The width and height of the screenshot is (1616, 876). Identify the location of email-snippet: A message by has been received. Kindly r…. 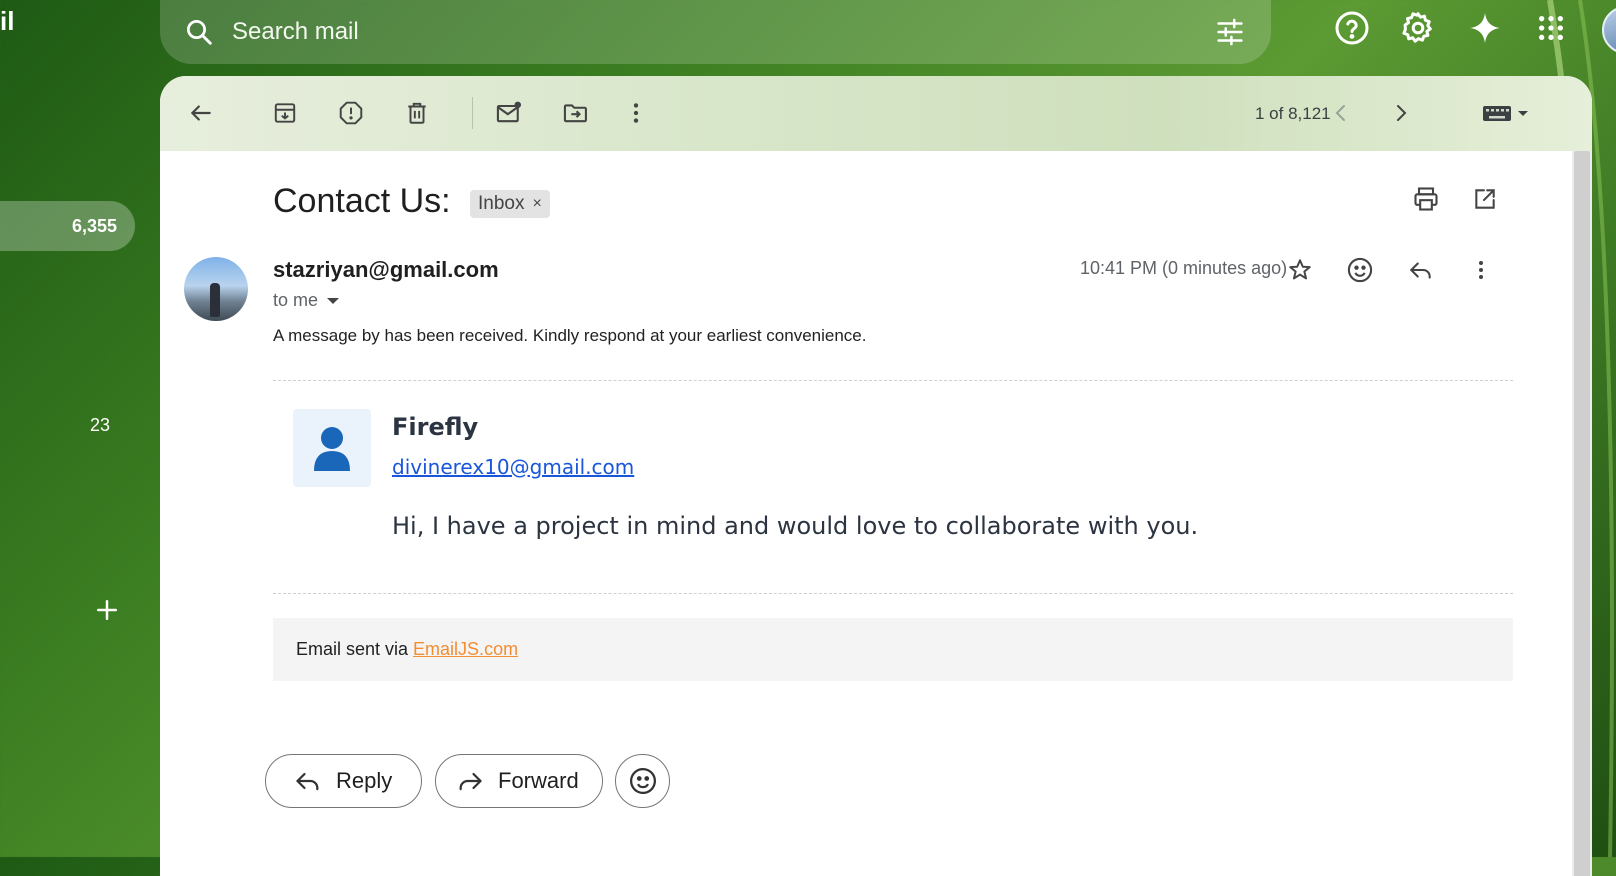
(570, 335).